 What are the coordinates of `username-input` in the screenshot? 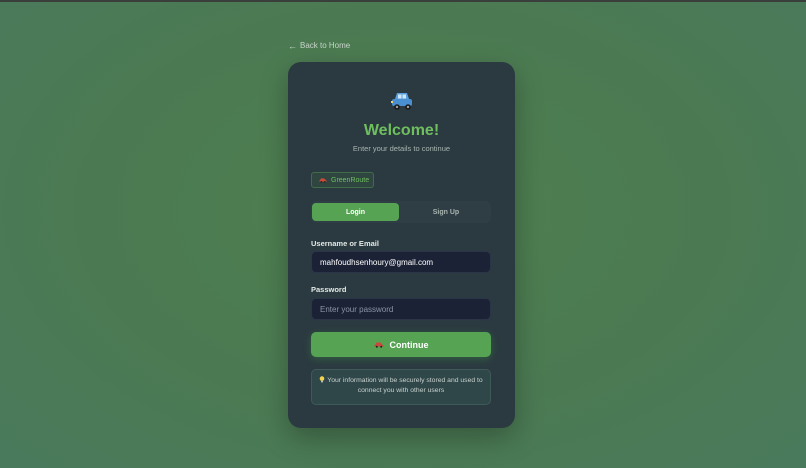 It's located at (401, 262).